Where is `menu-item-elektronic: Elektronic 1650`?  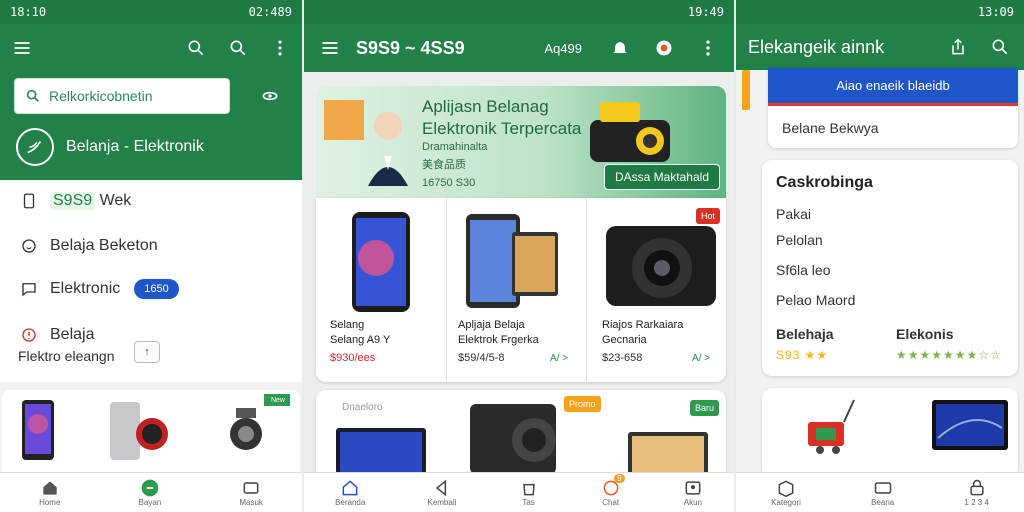 menu-item-elektronic: Elektronic 1650 is located at coordinates (99, 289).